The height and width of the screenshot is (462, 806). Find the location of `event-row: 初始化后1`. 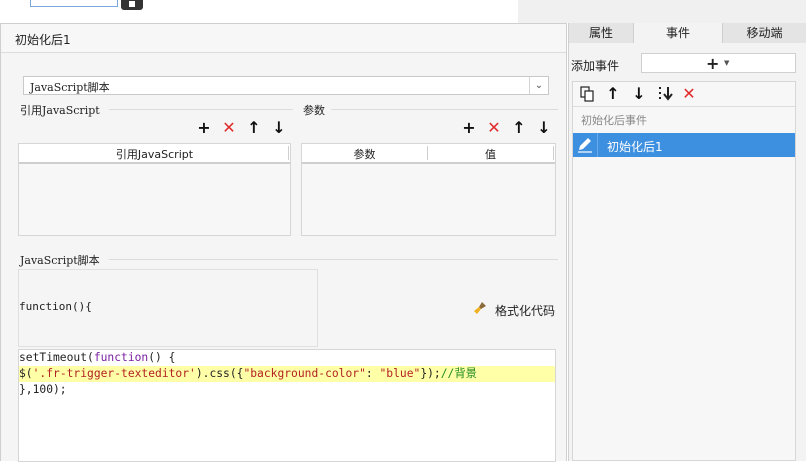

event-row: 初始化后1 is located at coordinates (684, 145).